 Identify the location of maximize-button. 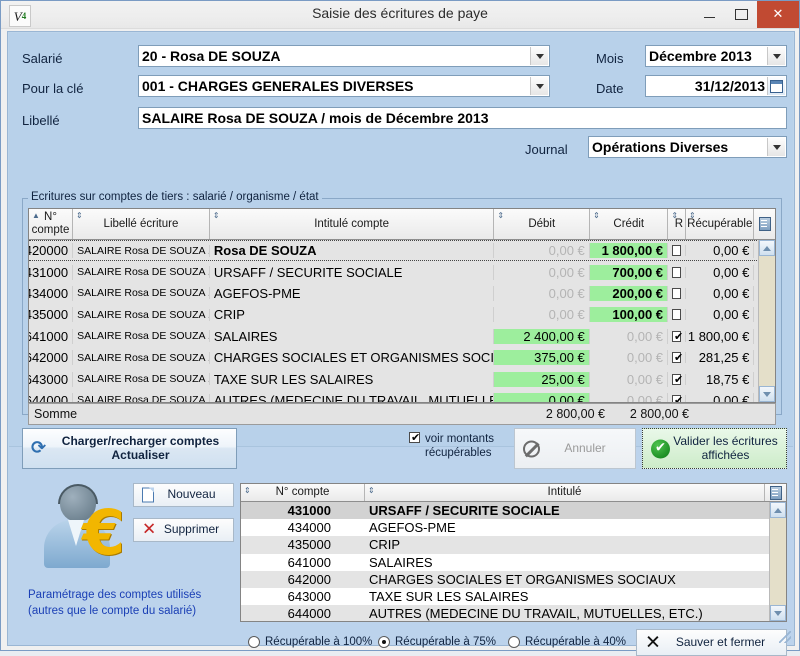
(741, 14).